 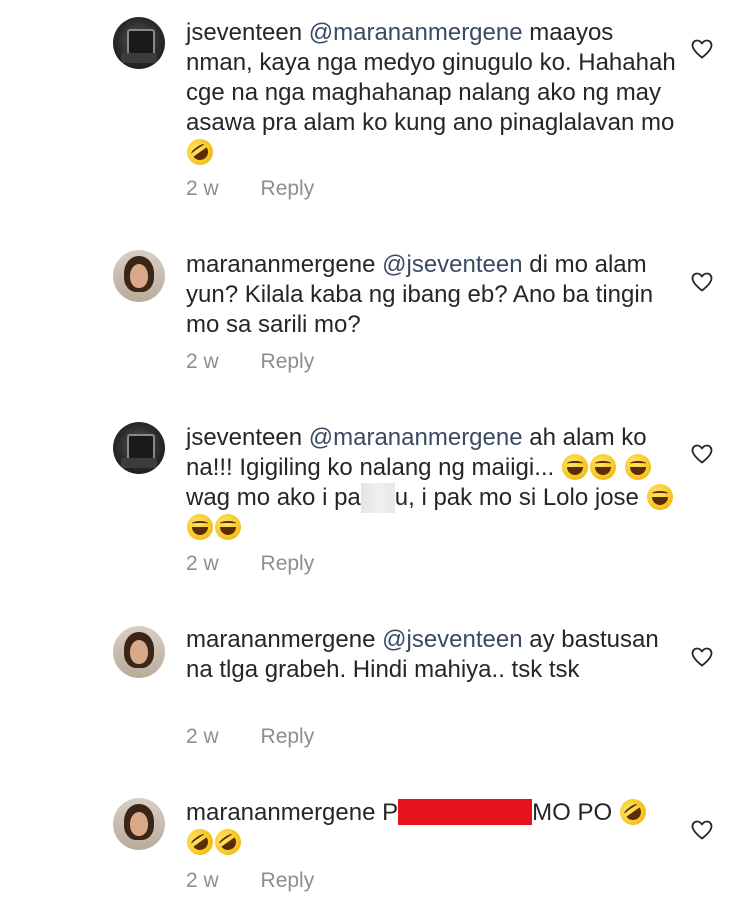 What do you see at coordinates (390, 812) in the screenshot?
I see `comment-message: P` at bounding box center [390, 812].